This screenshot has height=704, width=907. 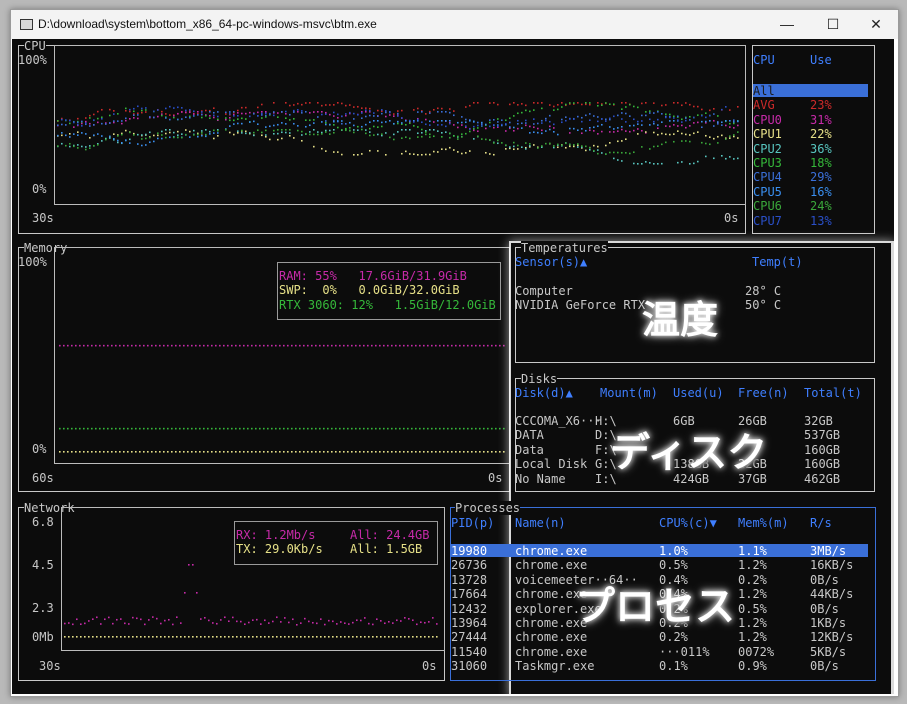 I want to click on disk-cell: DATA, so click(x=529, y=435).